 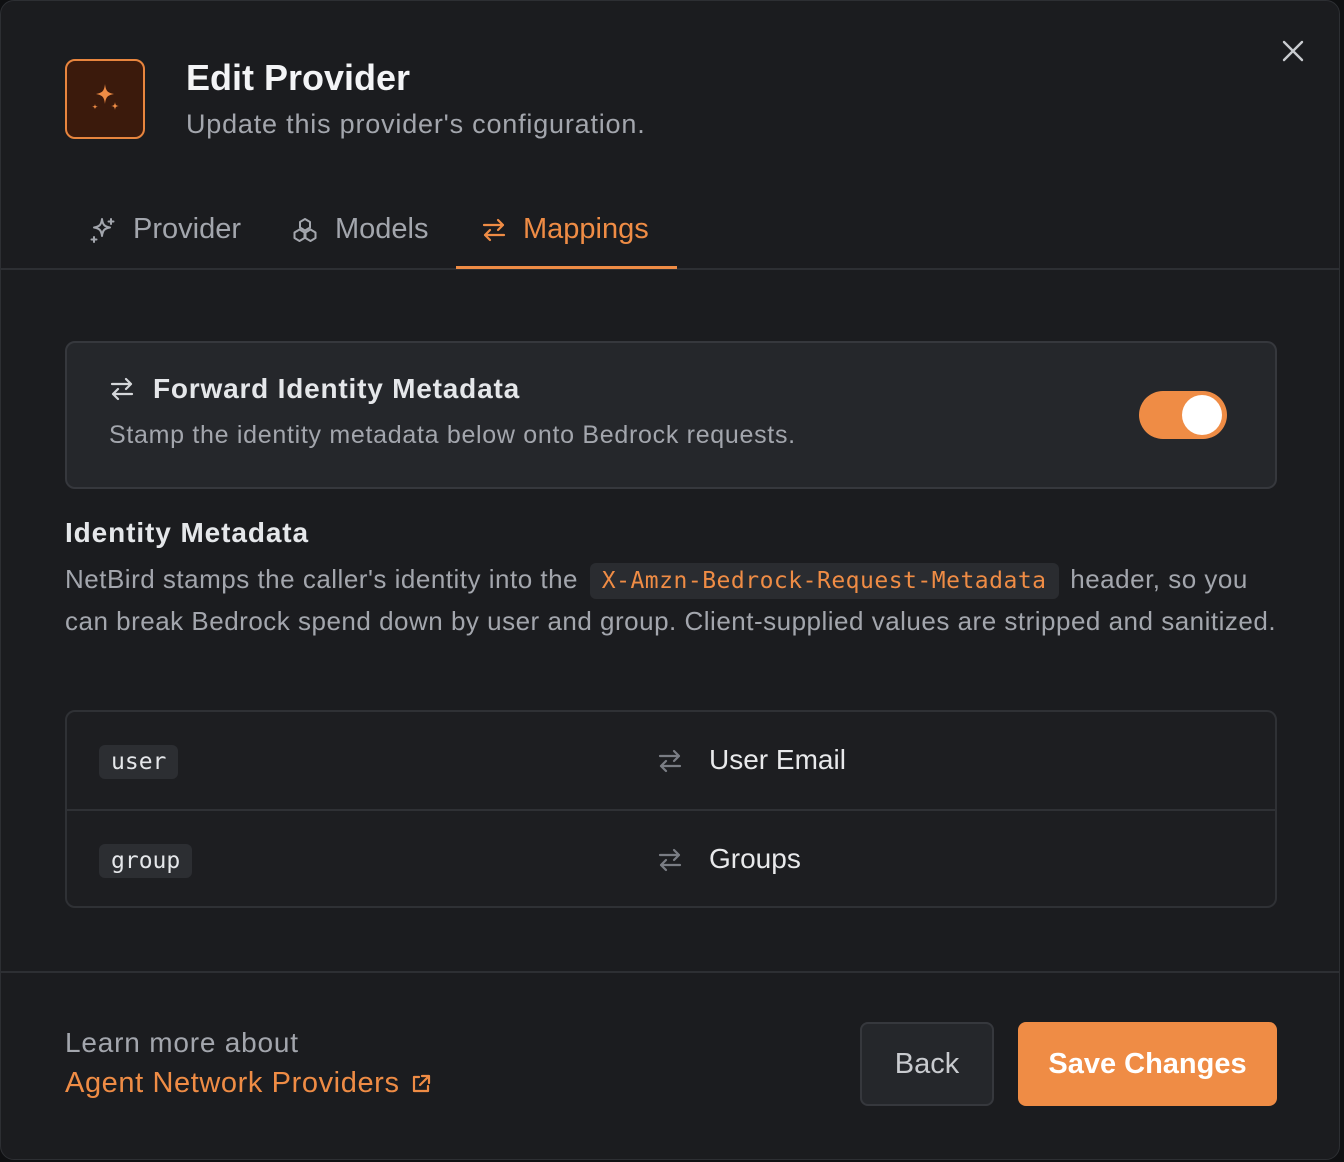 What do you see at coordinates (777, 759) in the screenshot?
I see `mapping-value: User Email` at bounding box center [777, 759].